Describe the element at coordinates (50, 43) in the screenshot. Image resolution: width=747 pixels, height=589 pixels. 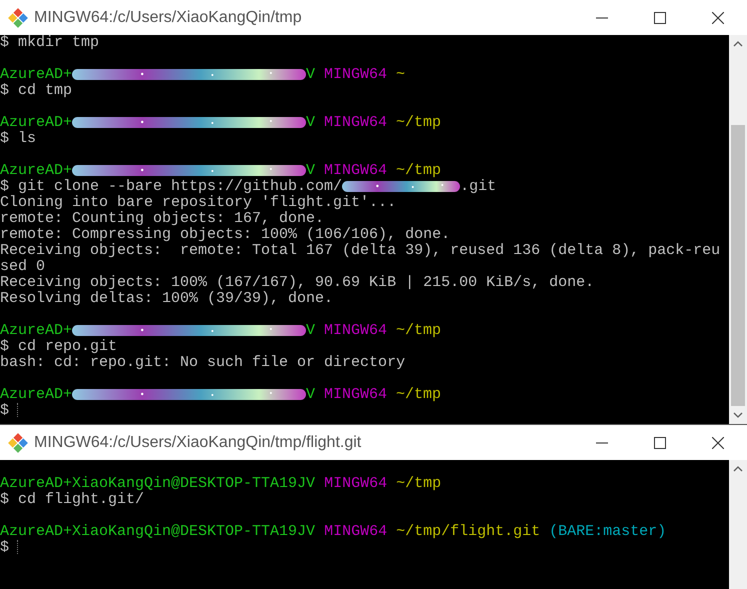
I see `terminal-text: $ mkdir tmp` at that location.